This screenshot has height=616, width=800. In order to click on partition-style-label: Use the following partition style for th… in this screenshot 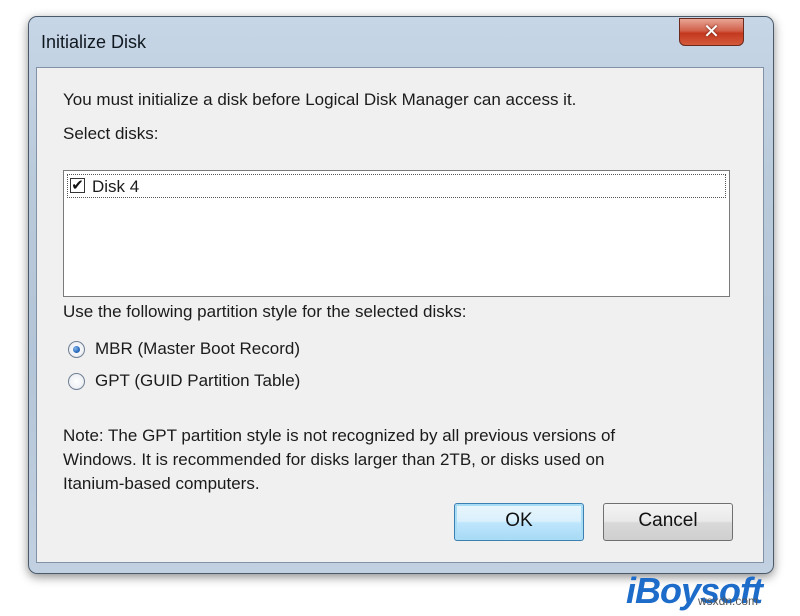, I will do `click(265, 311)`.